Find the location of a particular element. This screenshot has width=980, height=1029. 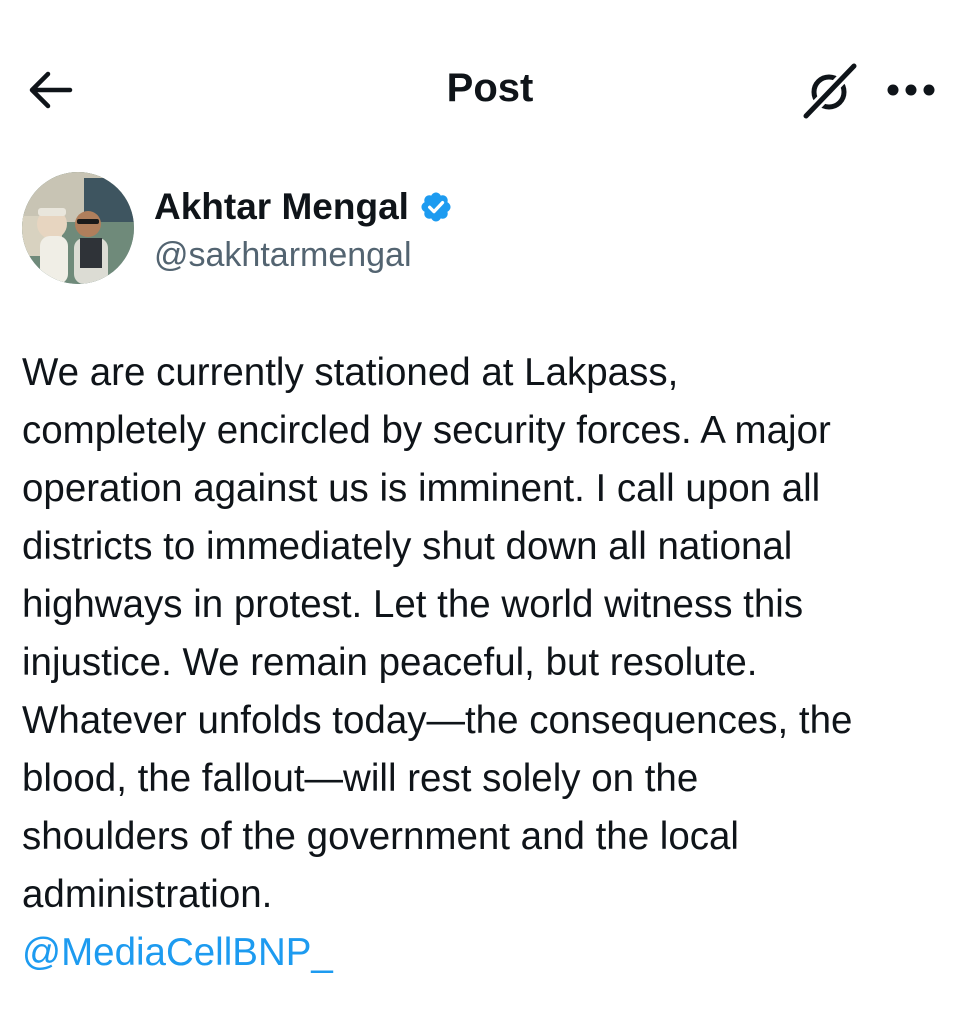

author-name-row: Akhtar Mengal is located at coordinates (303, 207).